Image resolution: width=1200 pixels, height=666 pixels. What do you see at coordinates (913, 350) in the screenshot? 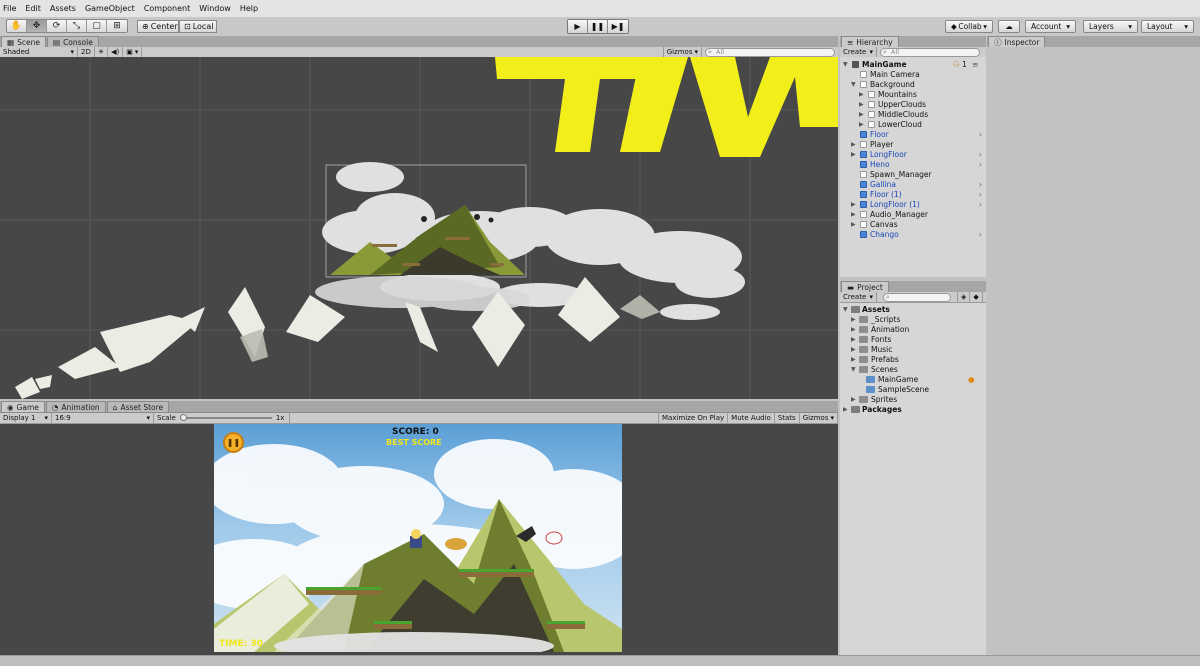
I see `project-item: ▶ Music` at bounding box center [913, 350].